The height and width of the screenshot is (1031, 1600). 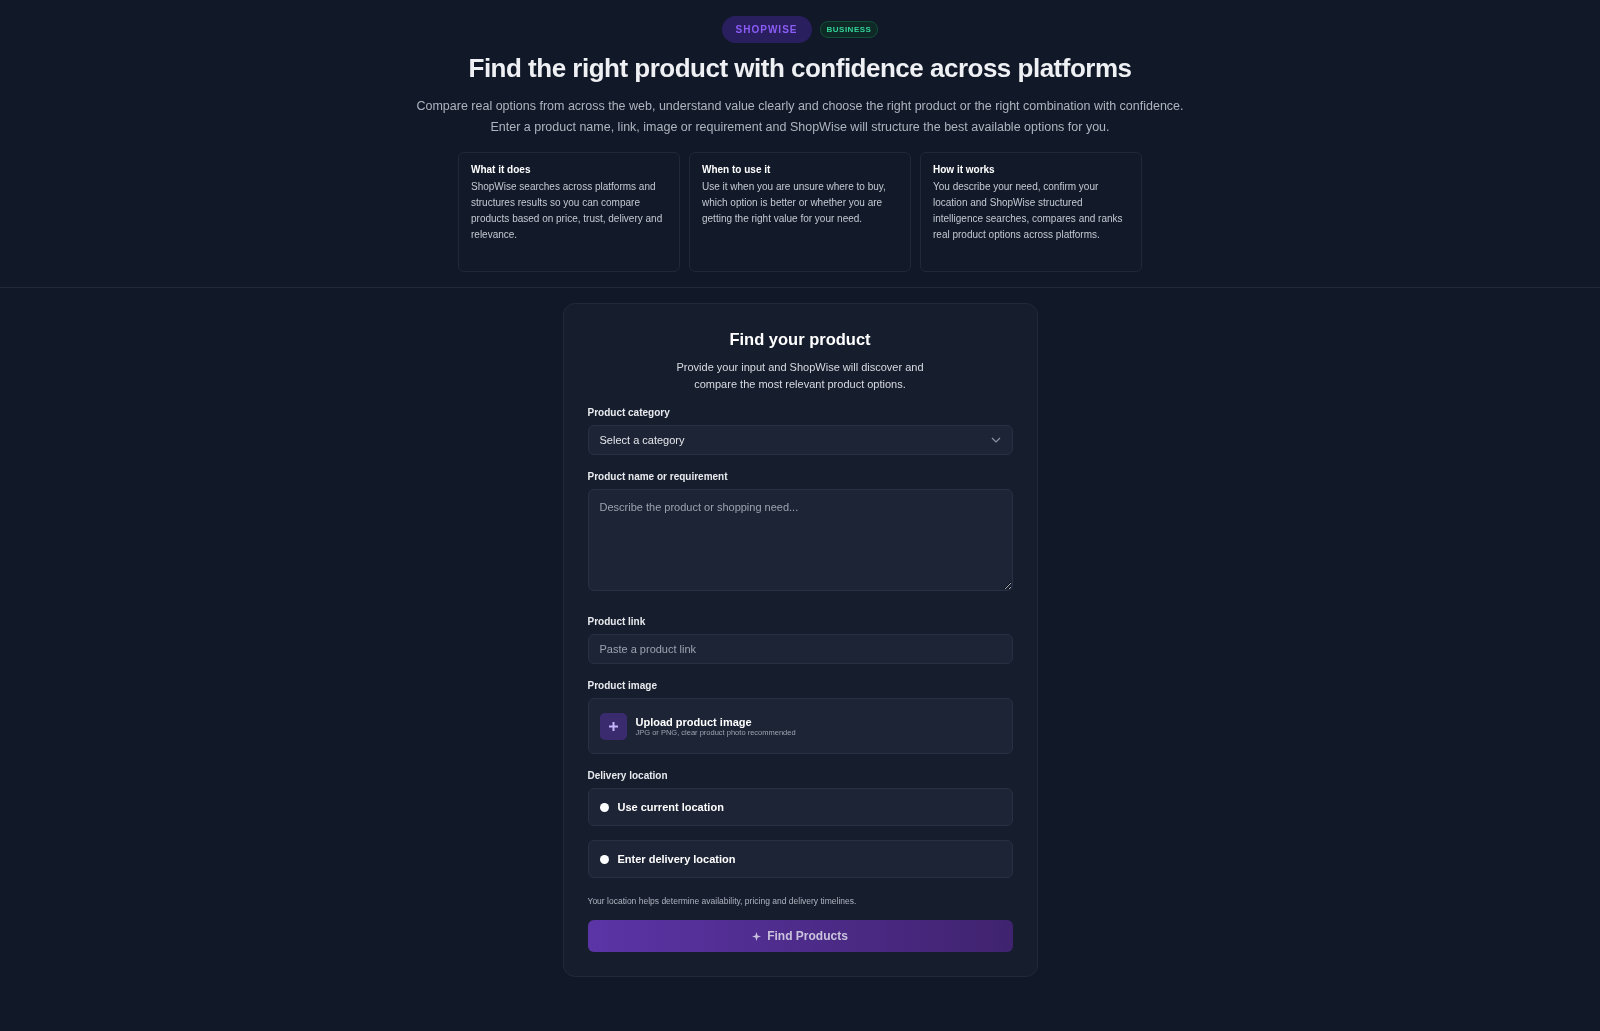 I want to click on field-label: Delivery location, so click(x=628, y=775).